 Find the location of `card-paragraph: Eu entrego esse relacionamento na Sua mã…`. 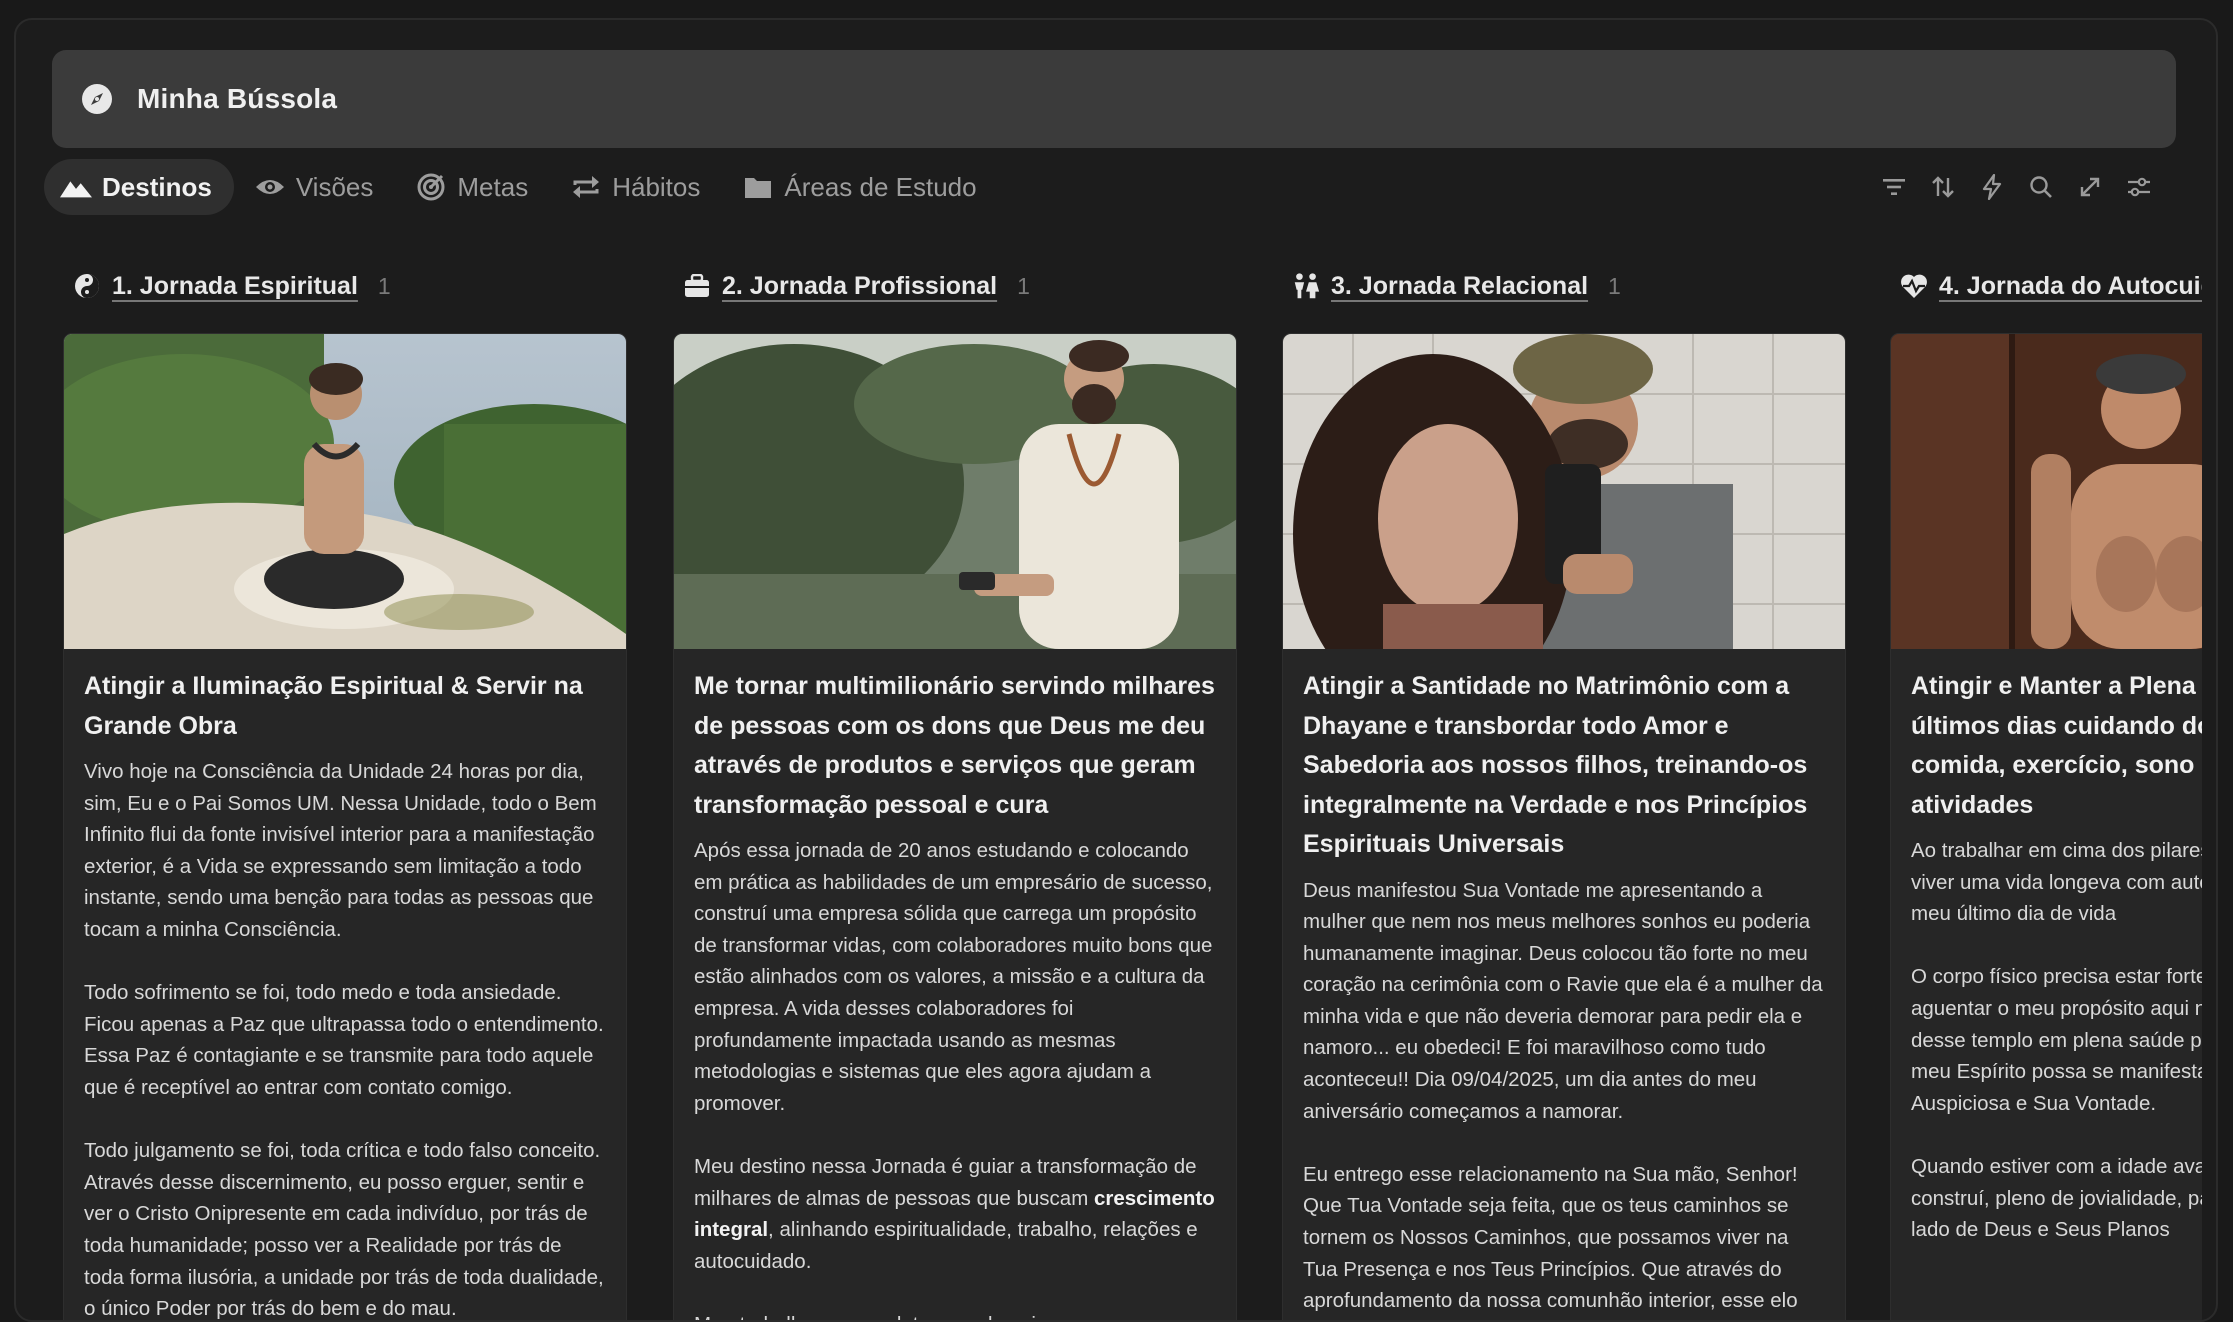

card-paragraph: Eu entrego esse relacionamento na Sua mã… is located at coordinates (1550, 1237).